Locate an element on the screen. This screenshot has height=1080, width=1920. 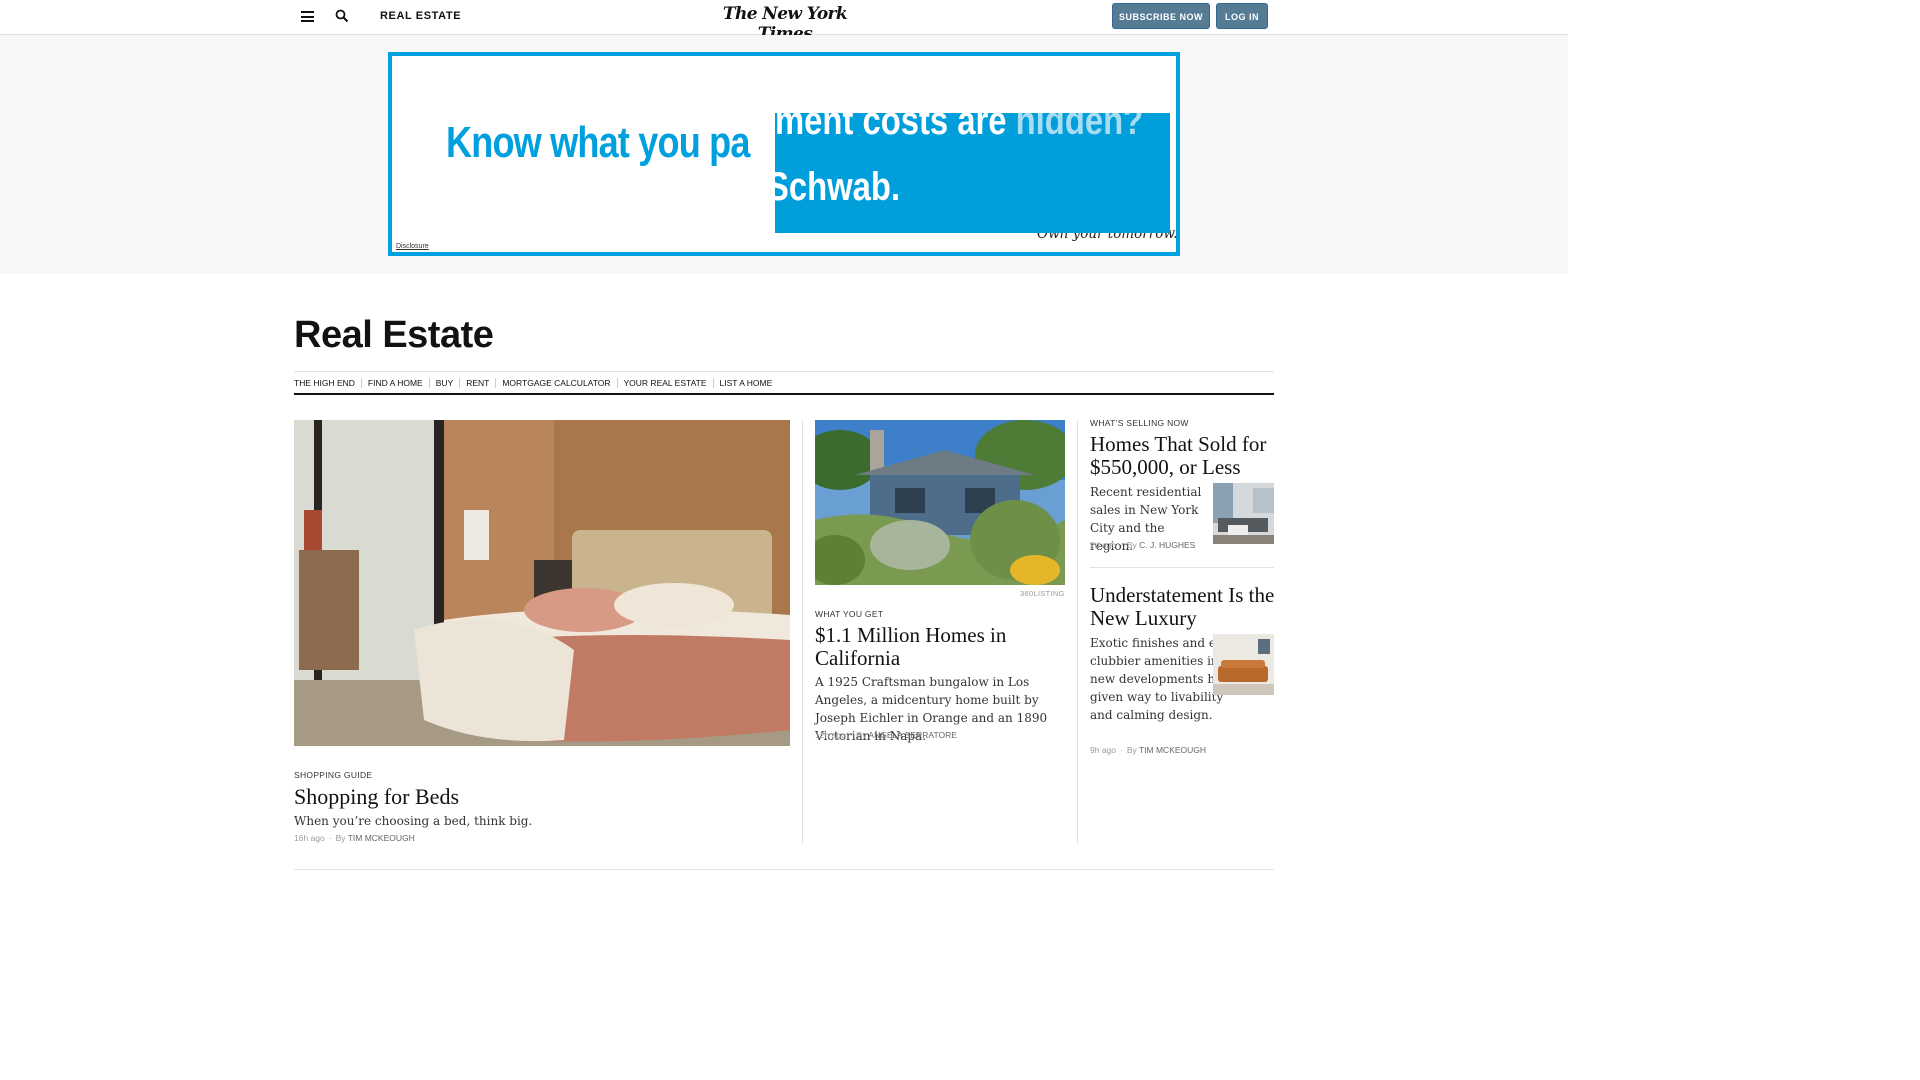
right-story-2-byline: 9h ago · By TIM MCKEOUGH is located at coordinates (1148, 750).